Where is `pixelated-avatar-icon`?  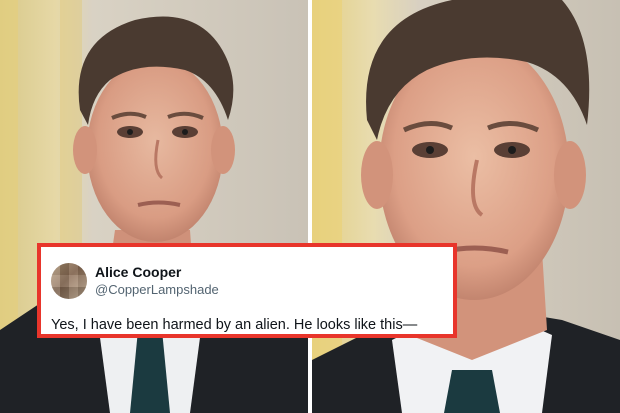 pixelated-avatar-icon is located at coordinates (69, 281).